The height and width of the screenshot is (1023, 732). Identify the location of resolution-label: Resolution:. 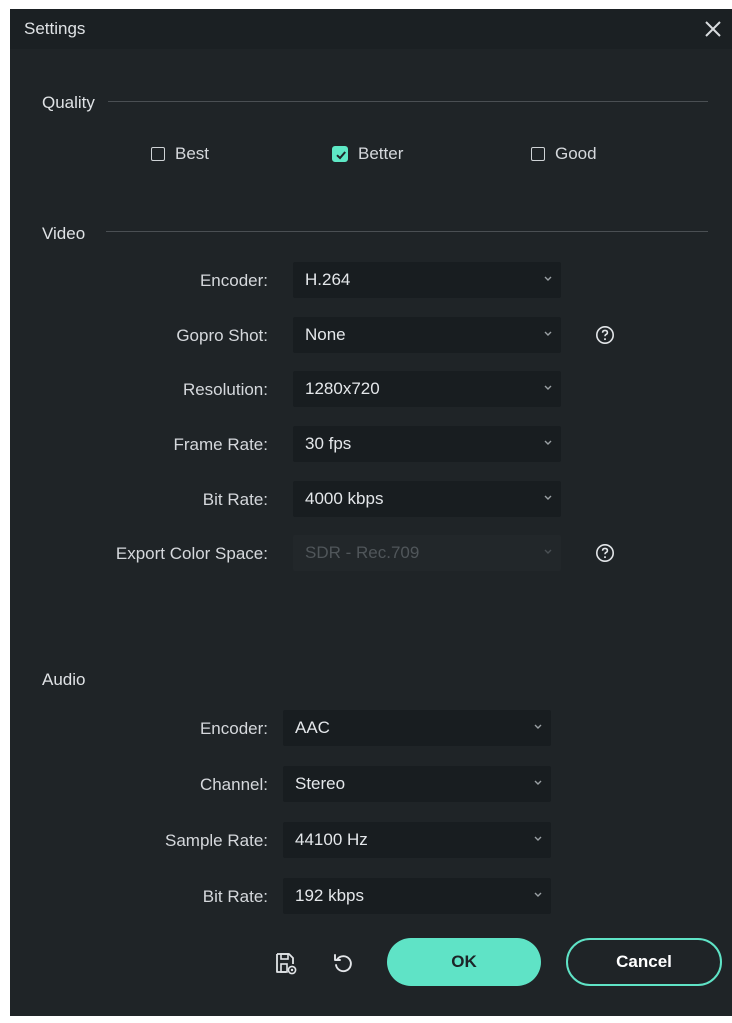
(225, 389).